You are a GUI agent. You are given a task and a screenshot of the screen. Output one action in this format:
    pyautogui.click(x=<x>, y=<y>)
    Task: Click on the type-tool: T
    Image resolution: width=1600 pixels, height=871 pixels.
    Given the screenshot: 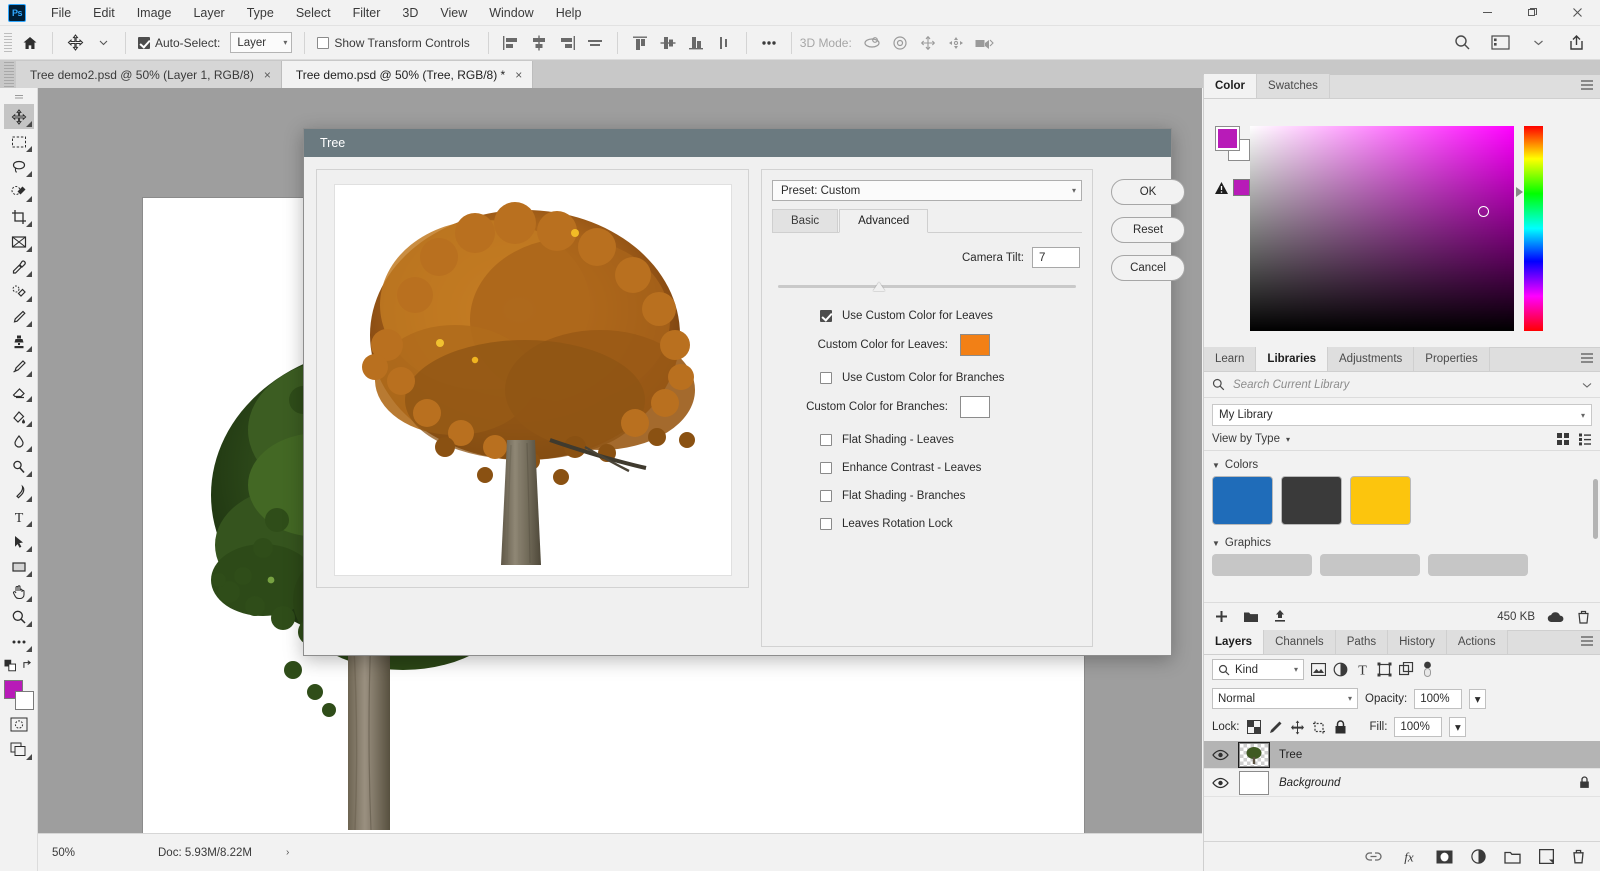 What is the action you would take?
    pyautogui.click(x=19, y=516)
    